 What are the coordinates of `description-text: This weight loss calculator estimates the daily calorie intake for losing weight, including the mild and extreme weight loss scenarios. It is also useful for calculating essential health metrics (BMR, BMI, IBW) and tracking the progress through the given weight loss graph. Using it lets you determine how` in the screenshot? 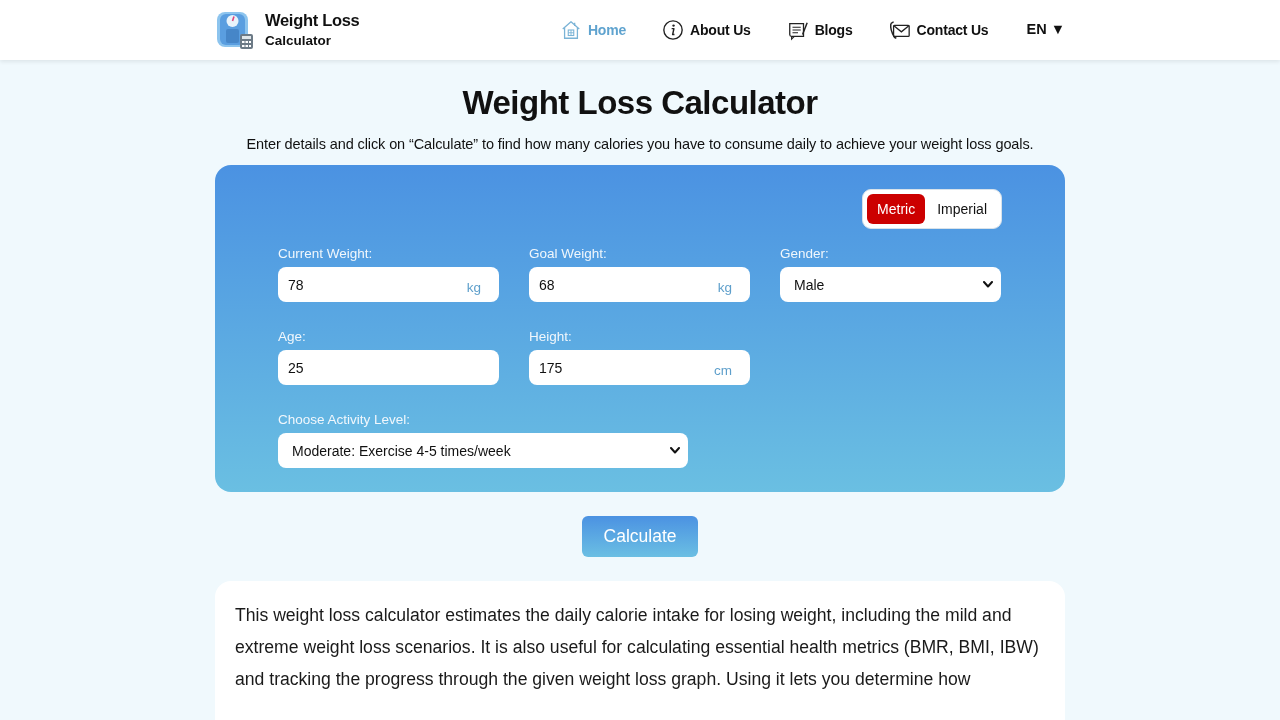 It's located at (637, 647).